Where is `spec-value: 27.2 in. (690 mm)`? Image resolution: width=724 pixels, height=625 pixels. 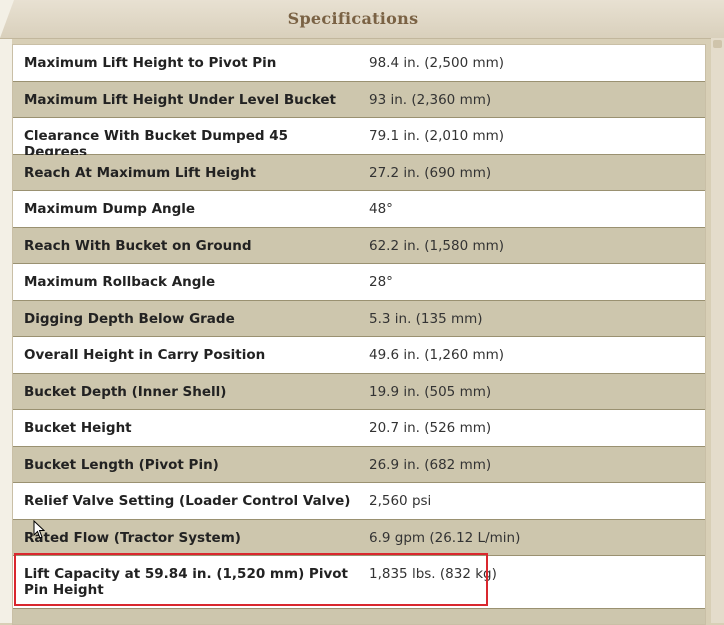 spec-value: 27.2 in. (690 mm) is located at coordinates (430, 172).